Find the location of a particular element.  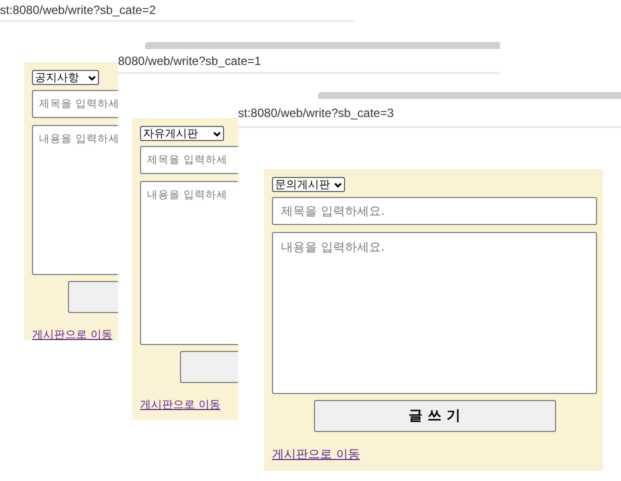

category-select: 자유게시판 is located at coordinates (182, 133).